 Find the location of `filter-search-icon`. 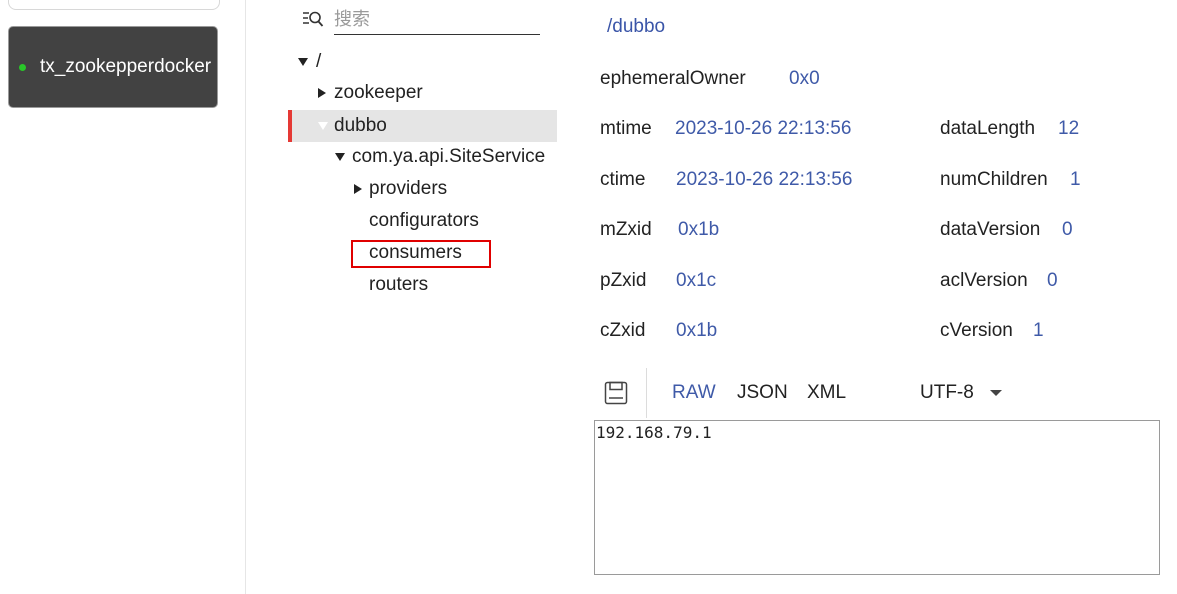

filter-search-icon is located at coordinates (313, 19).